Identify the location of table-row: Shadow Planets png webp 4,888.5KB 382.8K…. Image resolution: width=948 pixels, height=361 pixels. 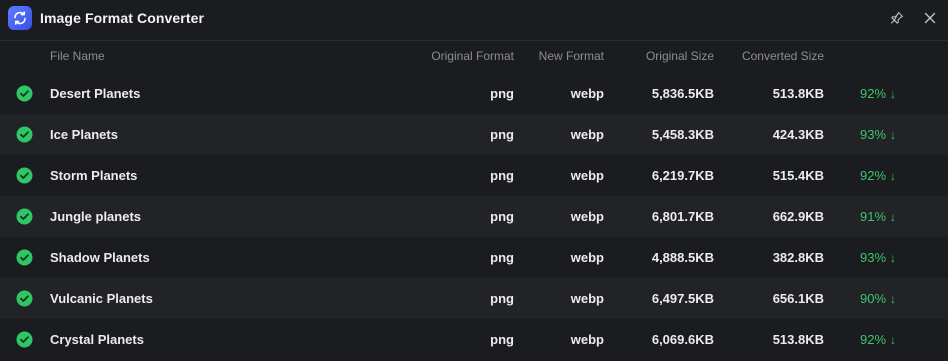
(474, 257).